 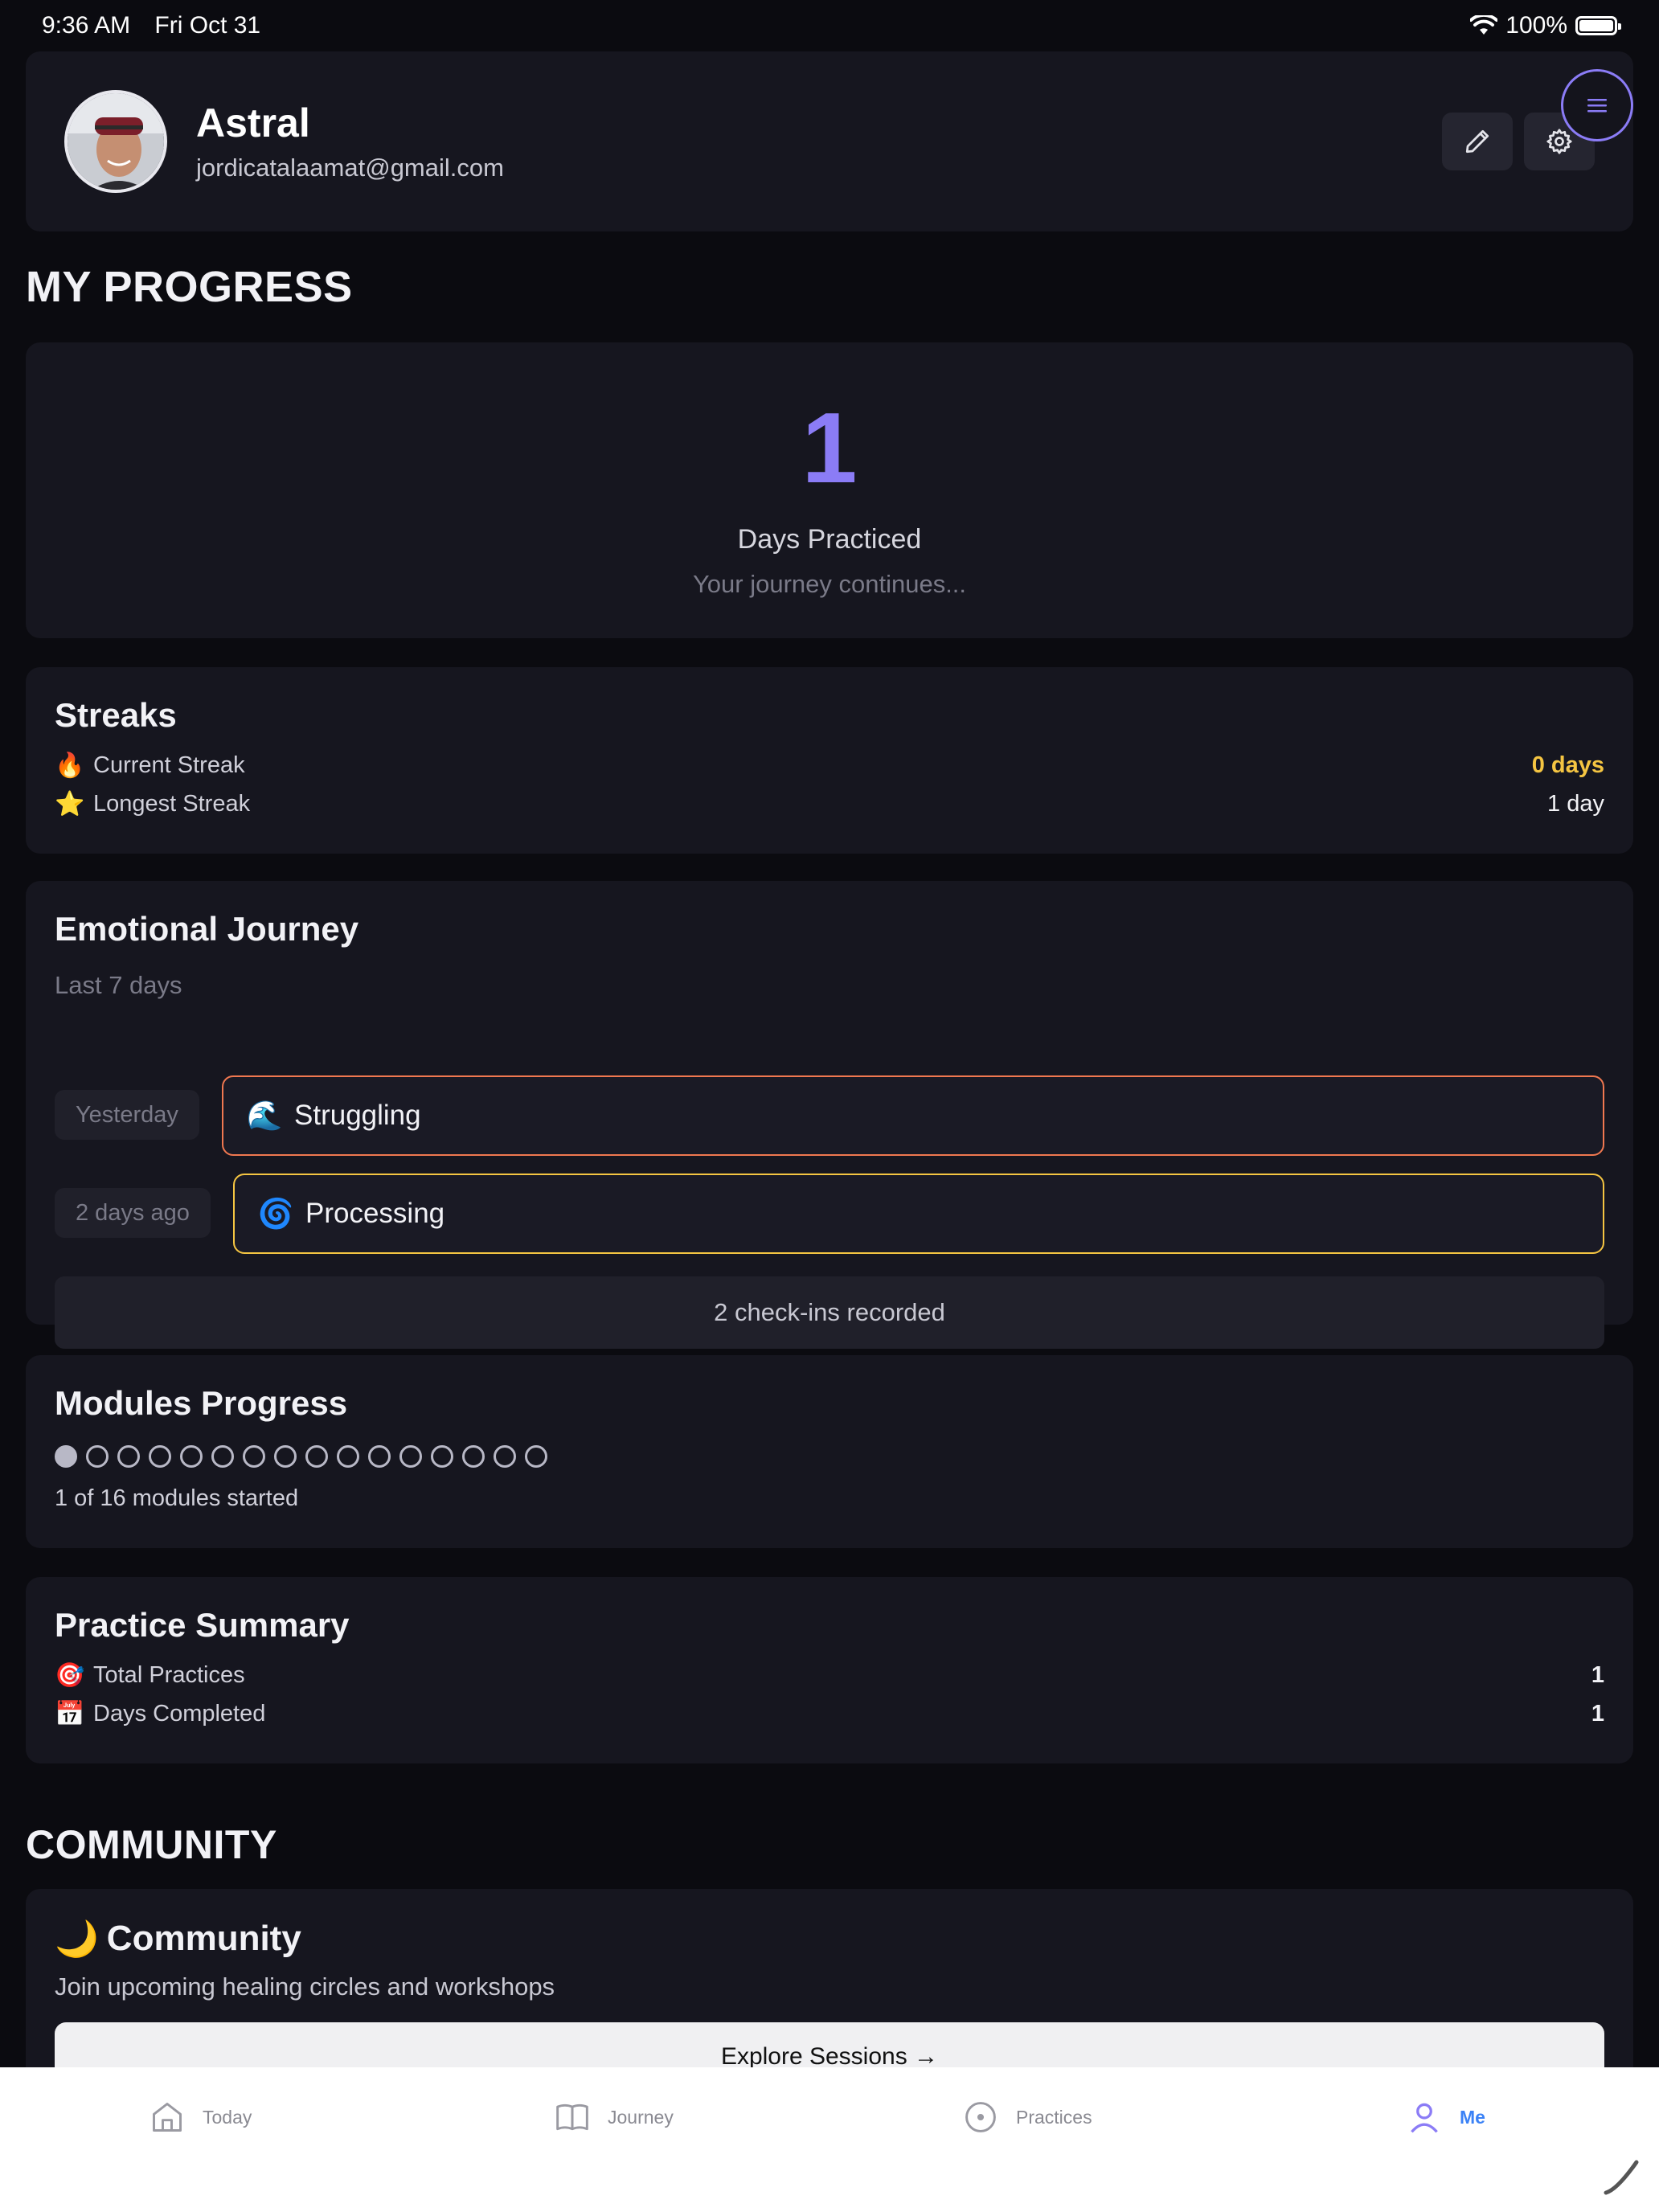 I want to click on days-practiced-label: Days Practiced, so click(x=829, y=539).